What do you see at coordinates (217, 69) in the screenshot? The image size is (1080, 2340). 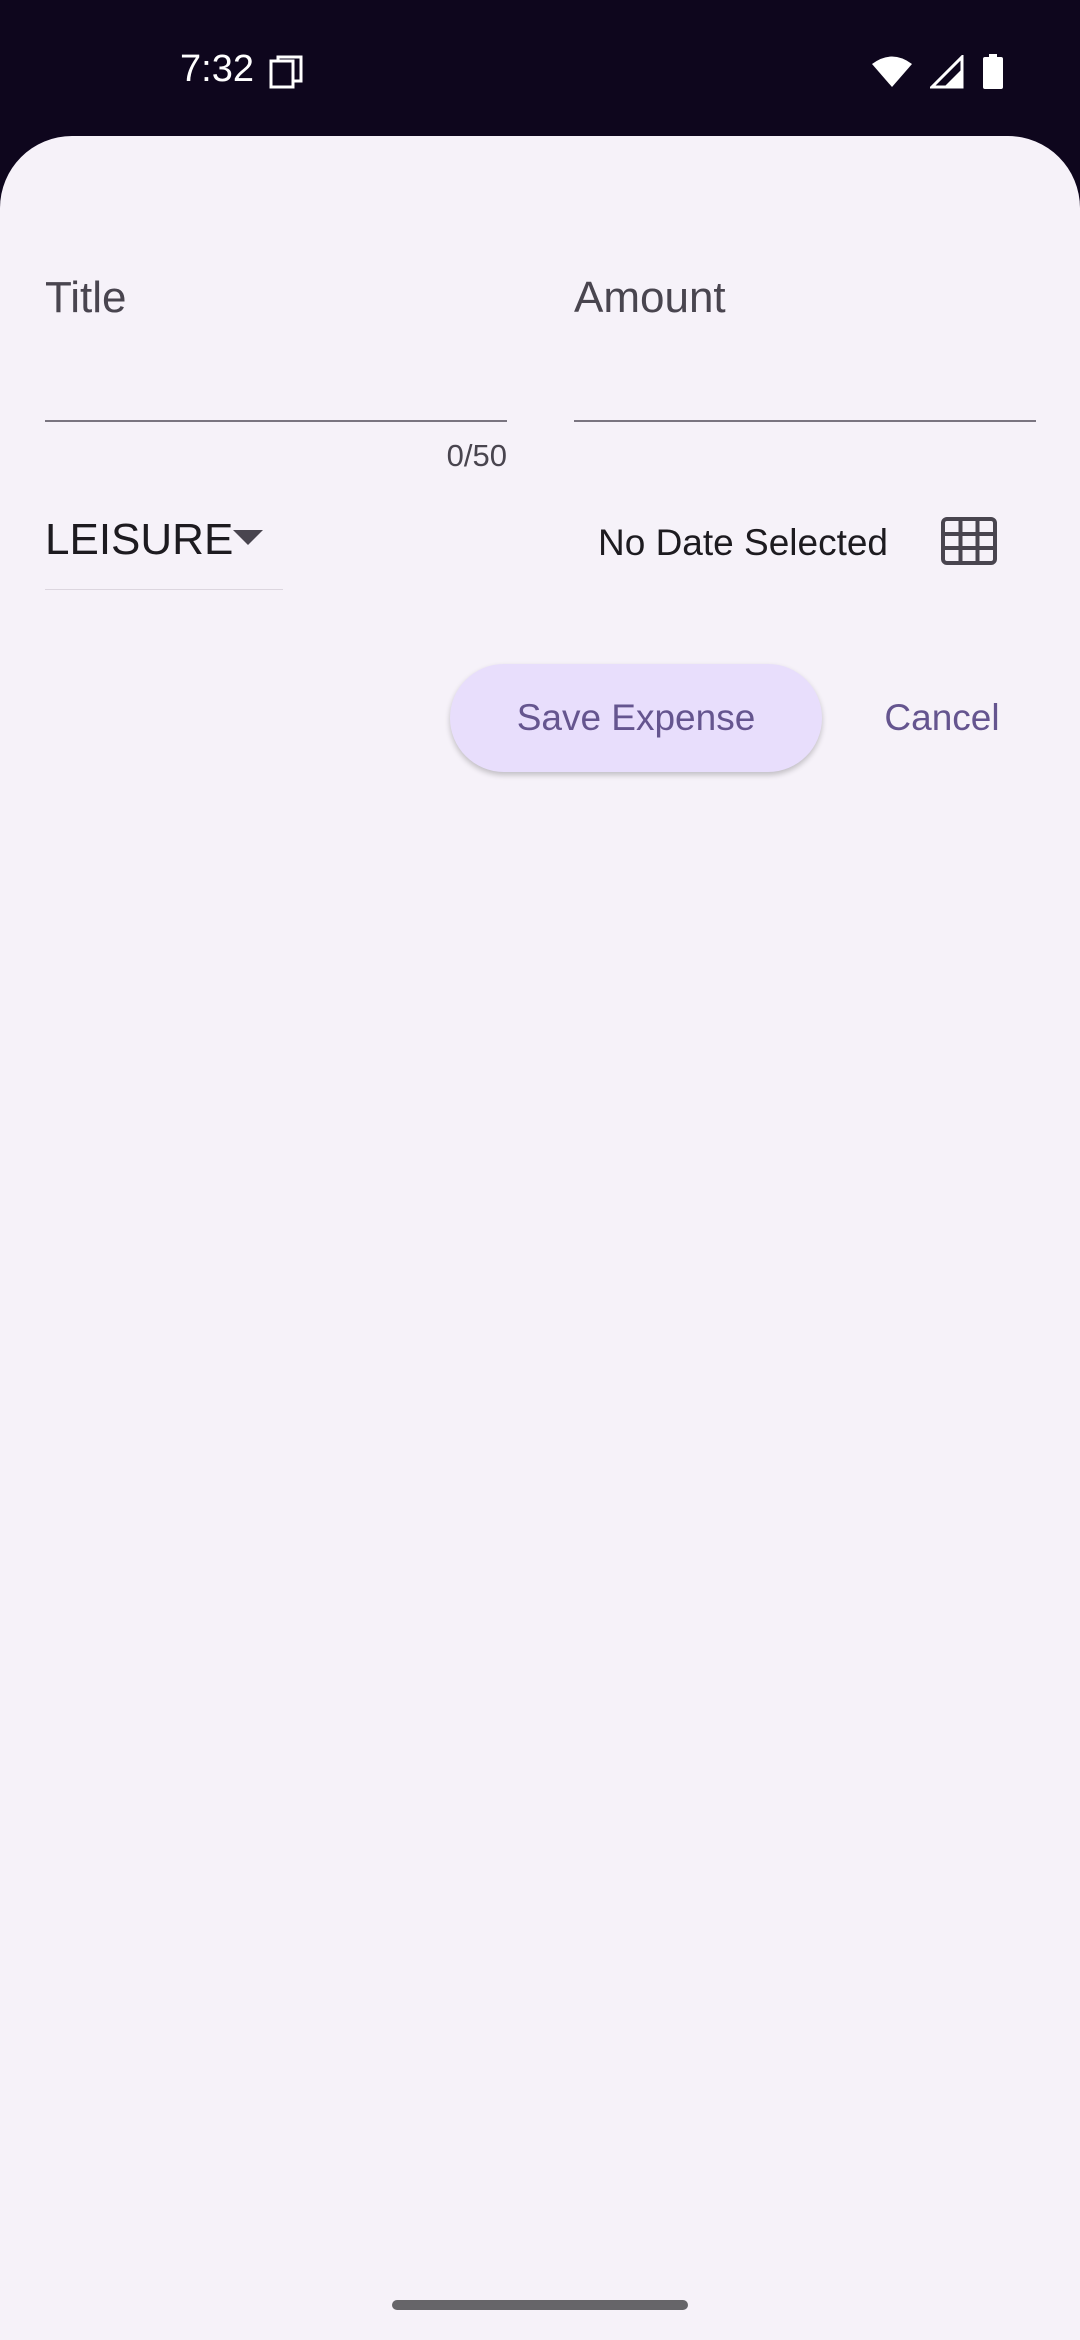 I see `status-time: 7:32` at bounding box center [217, 69].